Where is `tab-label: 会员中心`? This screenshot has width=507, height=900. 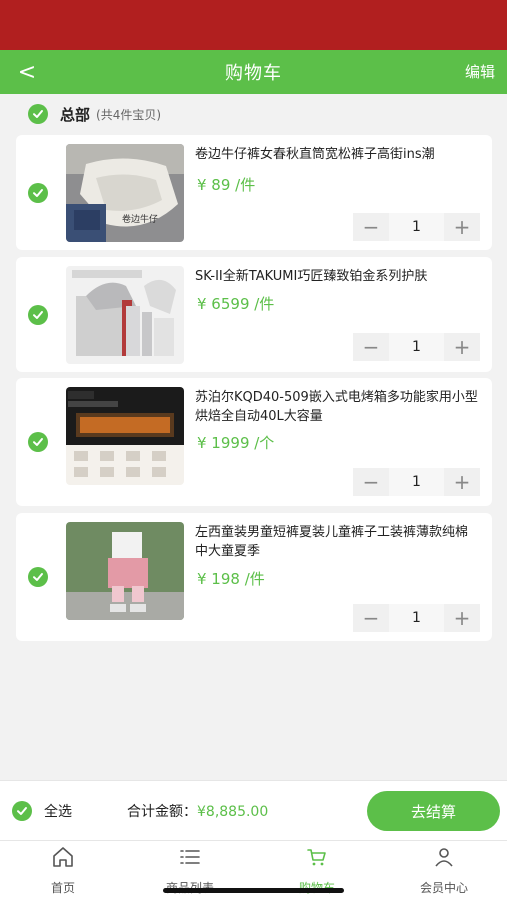 tab-label: 会员中心 is located at coordinates (443, 888).